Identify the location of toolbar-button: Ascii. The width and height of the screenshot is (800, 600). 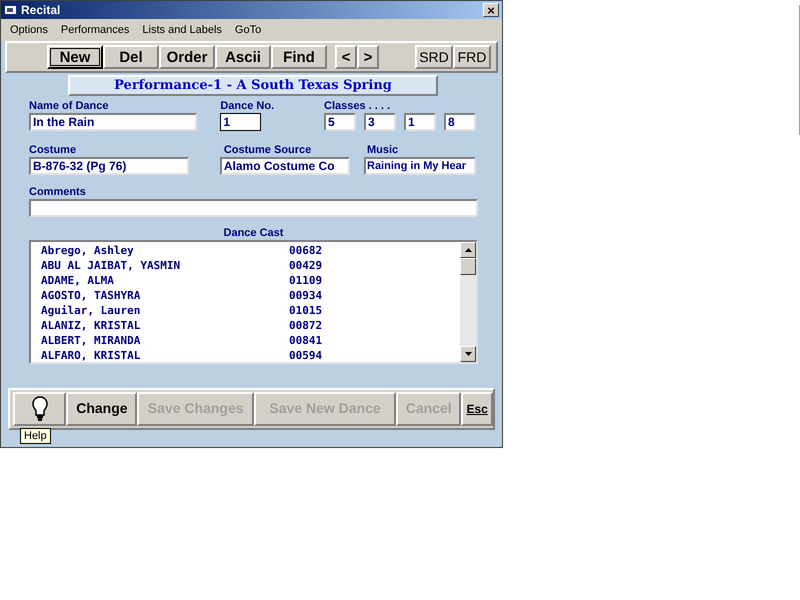
(243, 57).